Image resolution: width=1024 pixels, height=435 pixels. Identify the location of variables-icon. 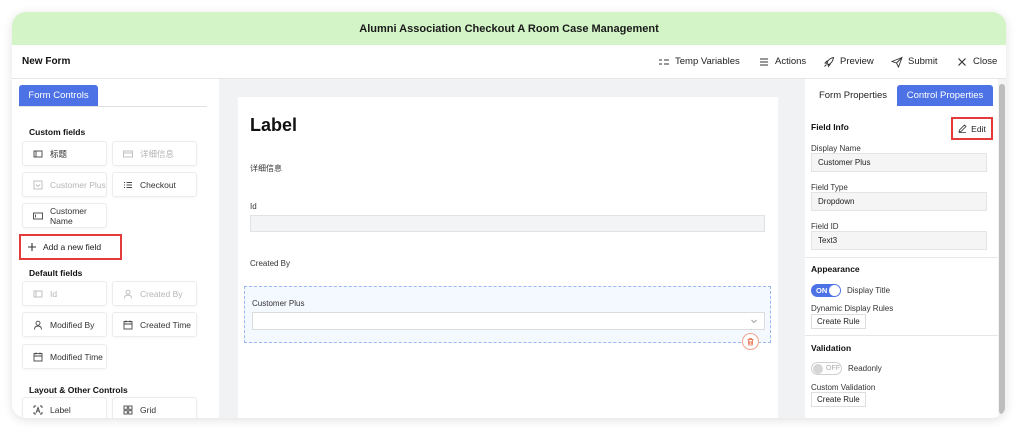
(664, 61).